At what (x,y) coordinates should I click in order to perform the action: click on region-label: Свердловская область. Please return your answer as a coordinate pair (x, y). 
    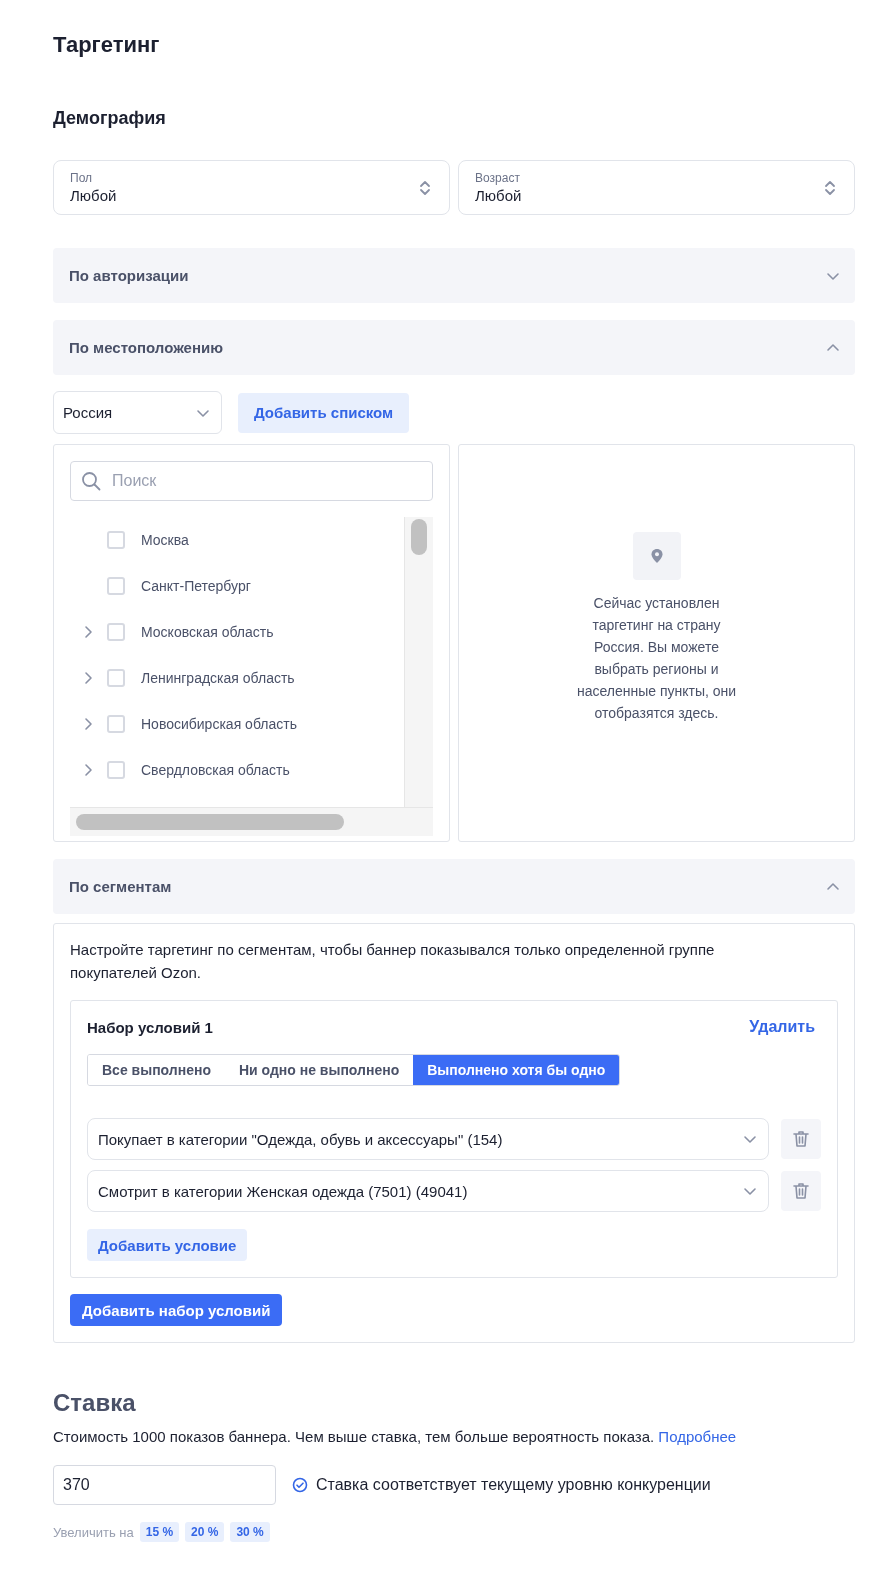
    Looking at the image, I should click on (215, 770).